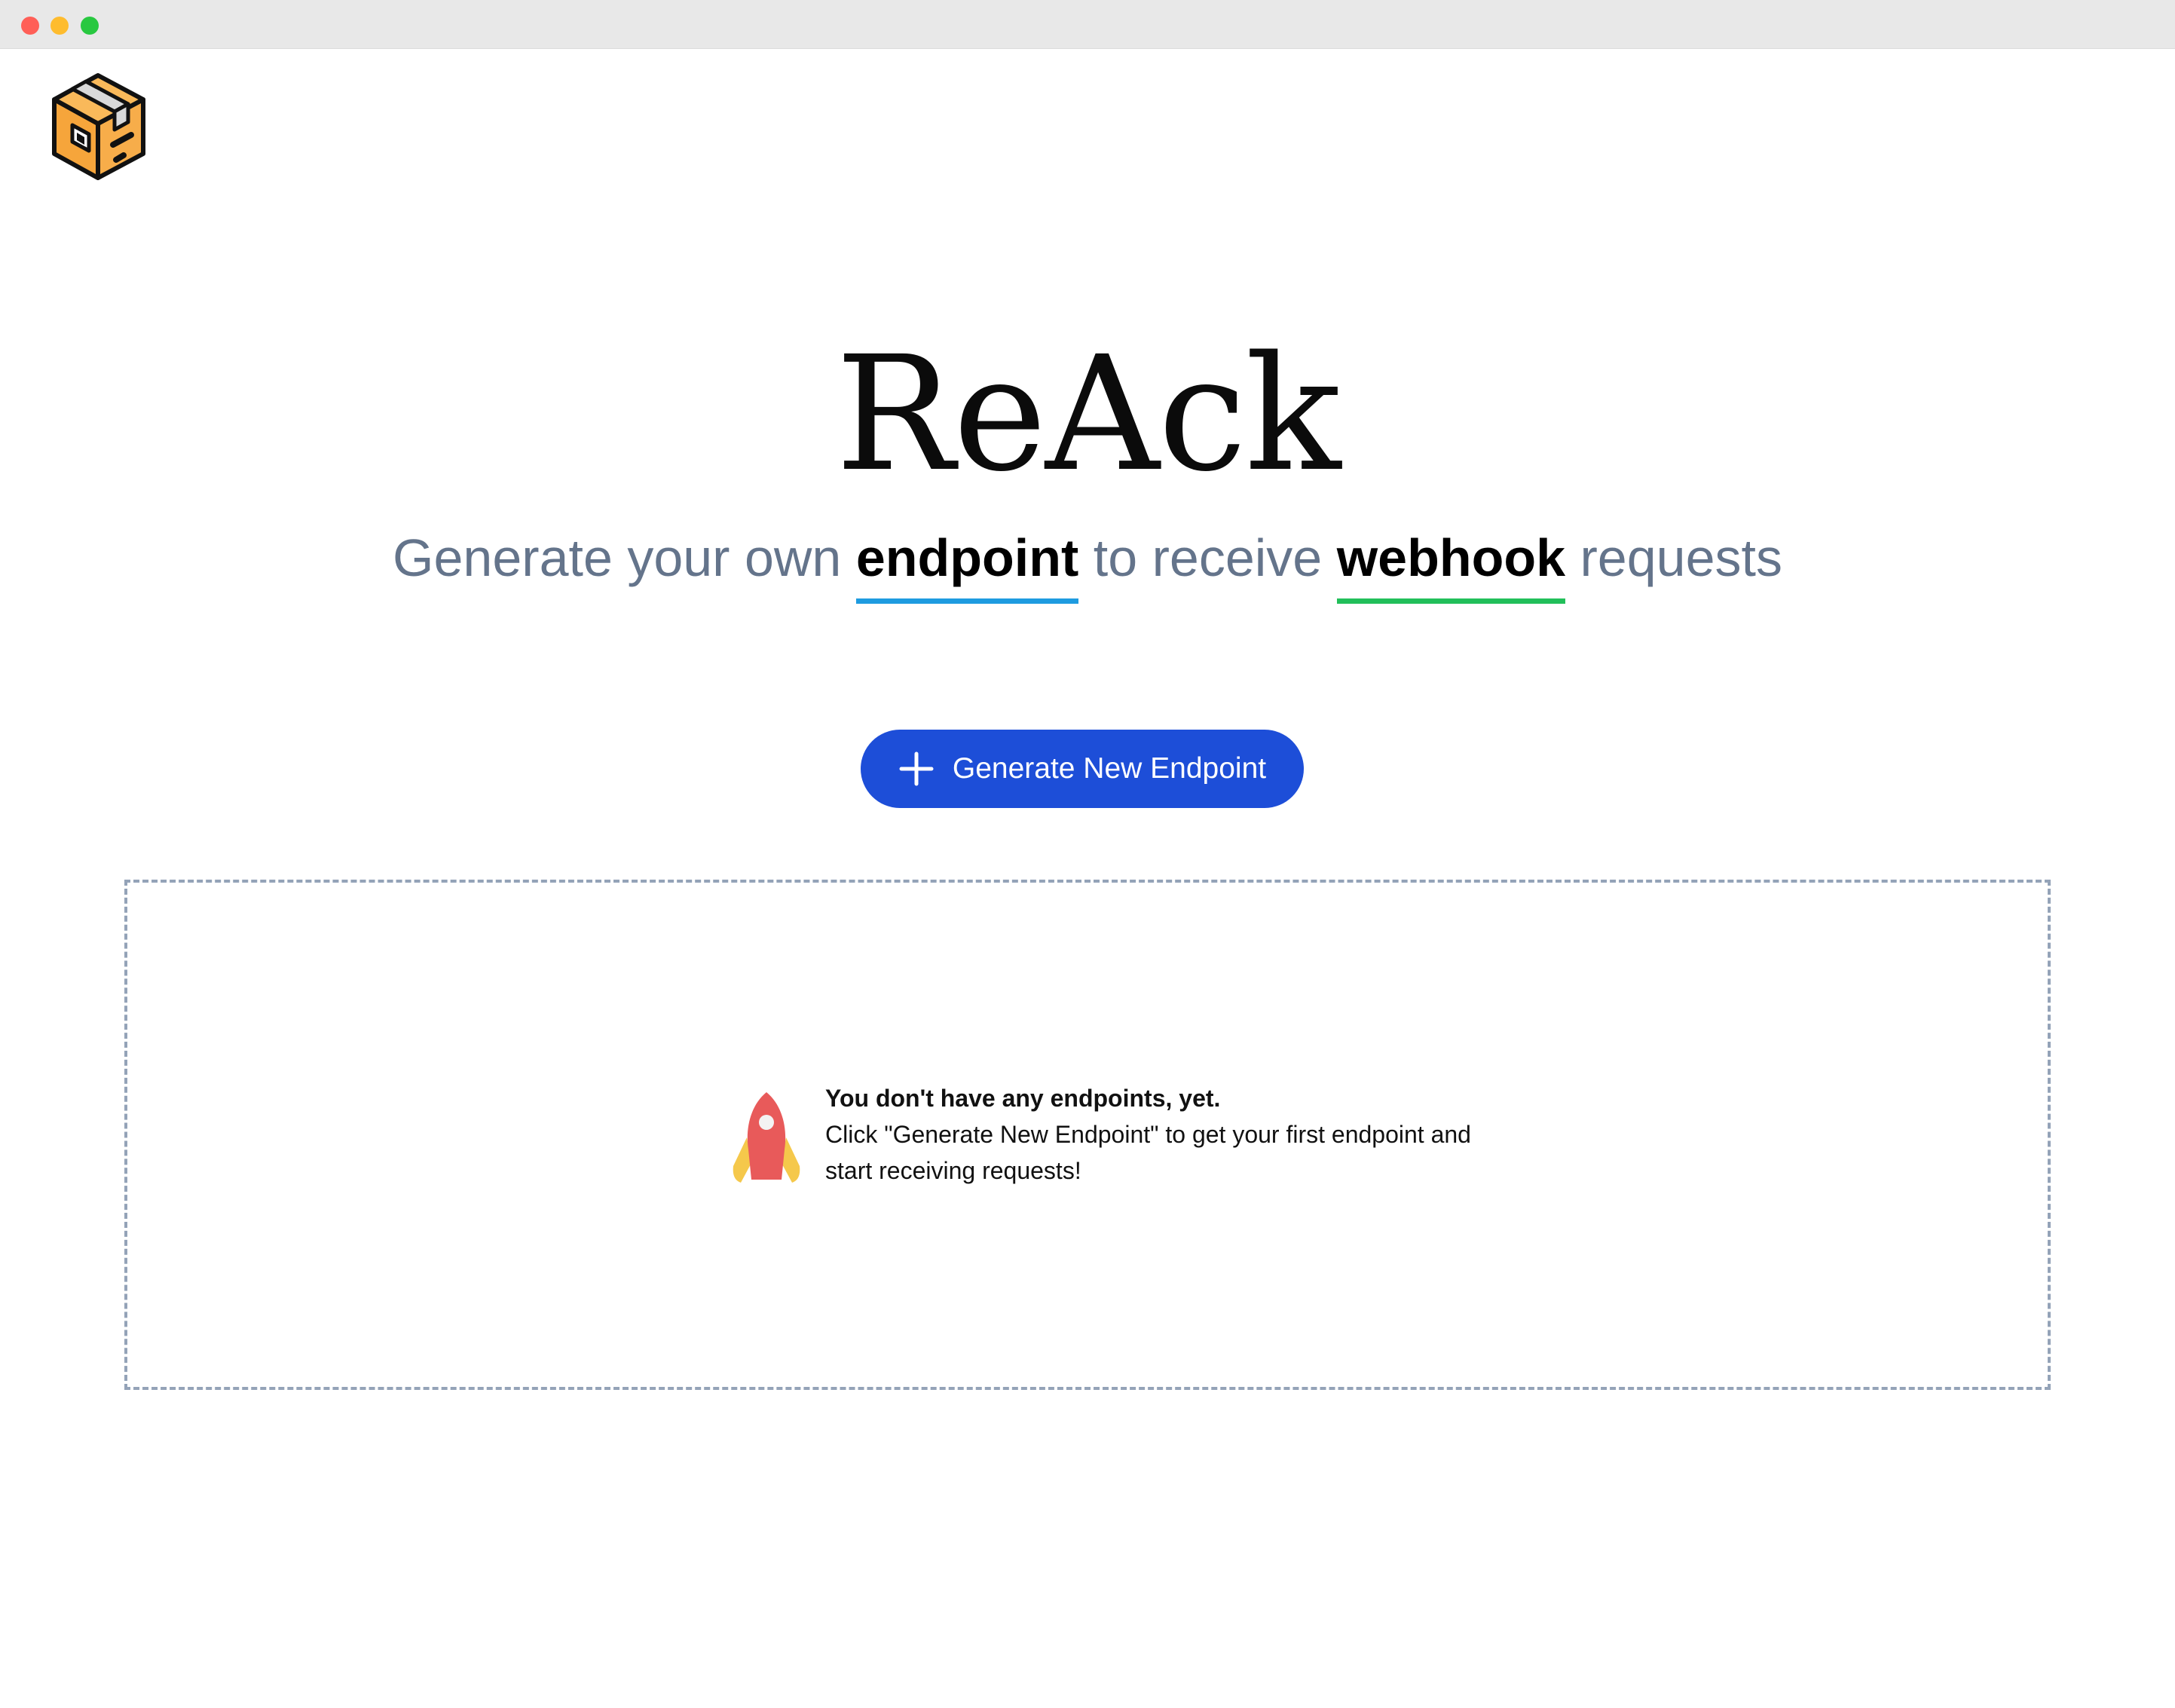 This screenshot has width=2175, height=1708. Describe the element at coordinates (917, 769) in the screenshot. I see `plus-icon` at that location.